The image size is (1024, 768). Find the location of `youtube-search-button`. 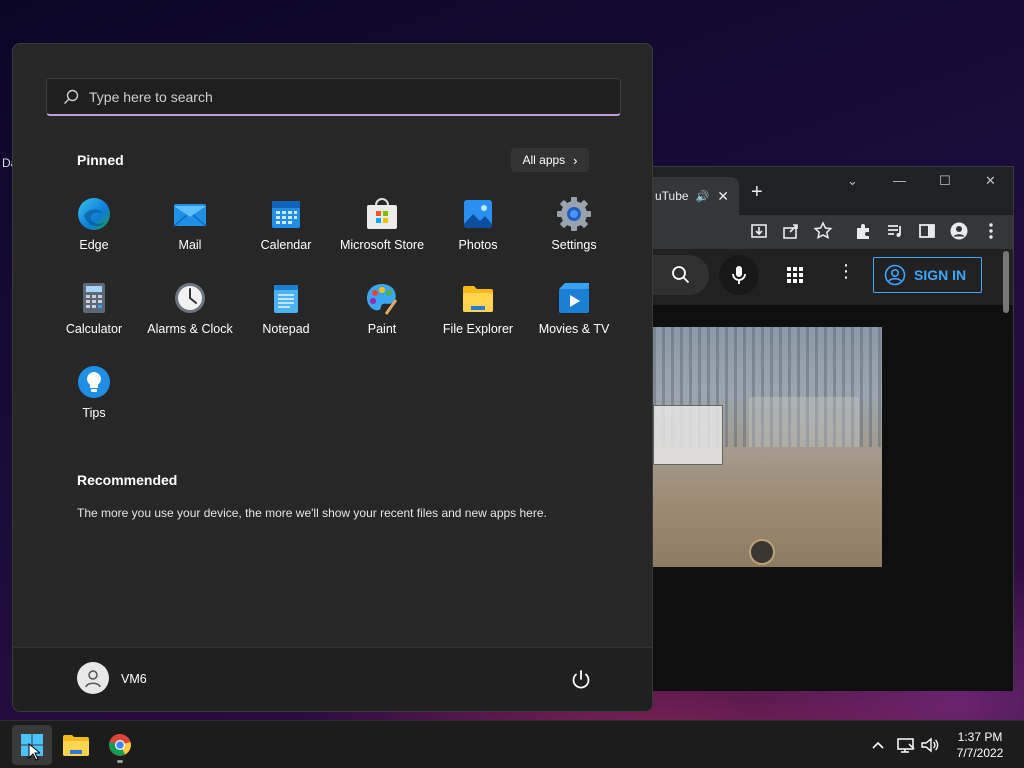

youtube-search-button is located at coordinates (681, 275).